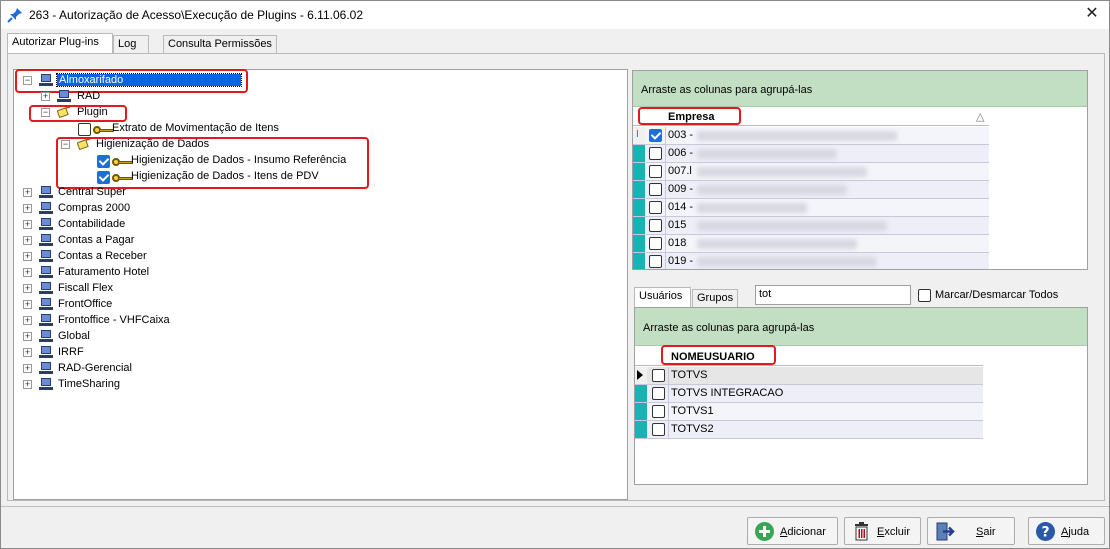 This screenshot has height=549, width=1110. Describe the element at coordinates (792, 531) in the screenshot. I see `add-button: Adicionar` at that location.